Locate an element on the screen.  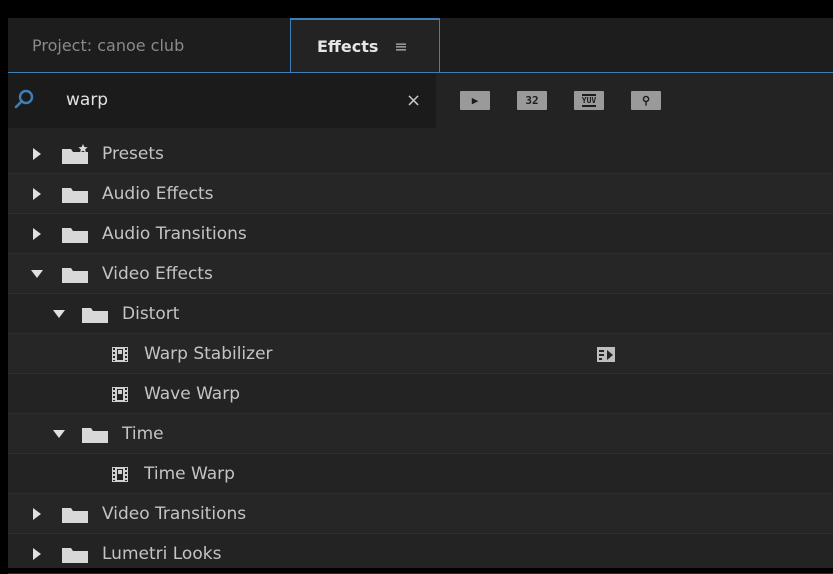
yuv-label: YUV is located at coordinates (589, 100).